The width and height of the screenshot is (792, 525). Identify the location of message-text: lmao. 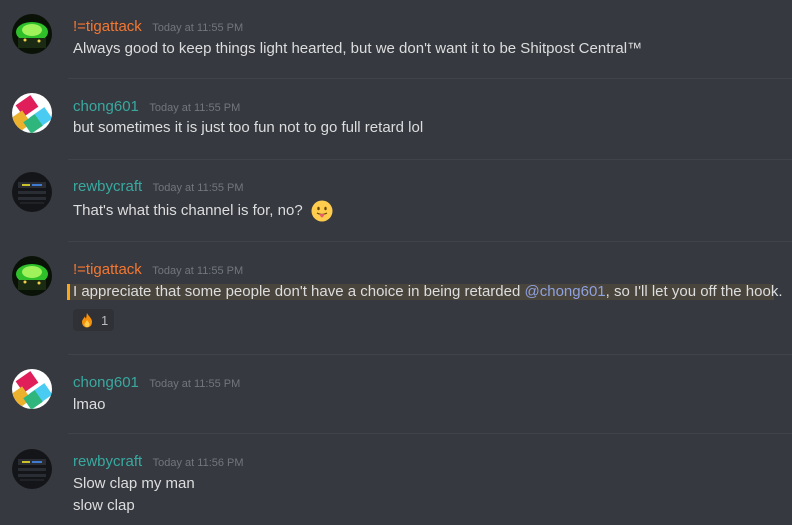
(89, 404).